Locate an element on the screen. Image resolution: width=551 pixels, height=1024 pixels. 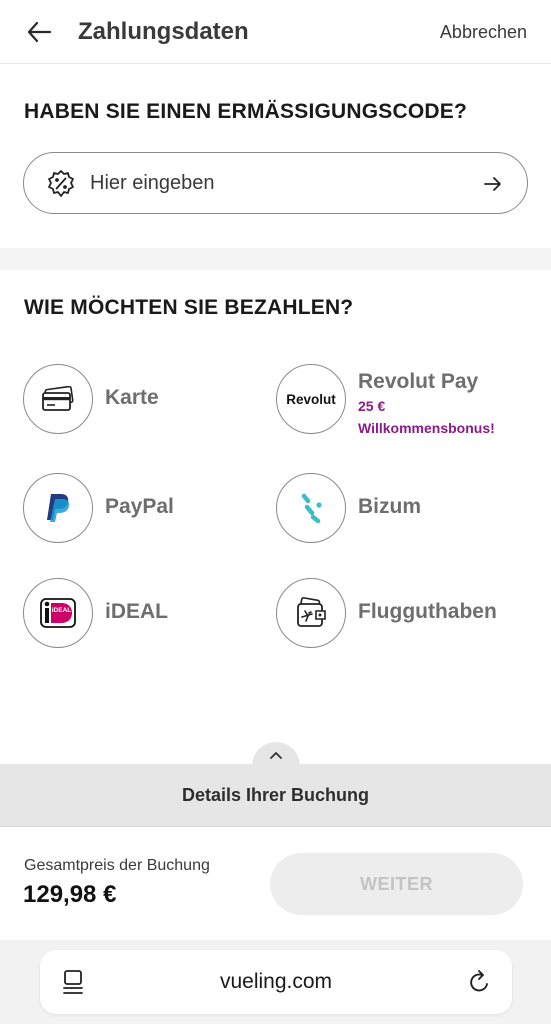
payment-option-paypal: PayPal is located at coordinates (143, 509).